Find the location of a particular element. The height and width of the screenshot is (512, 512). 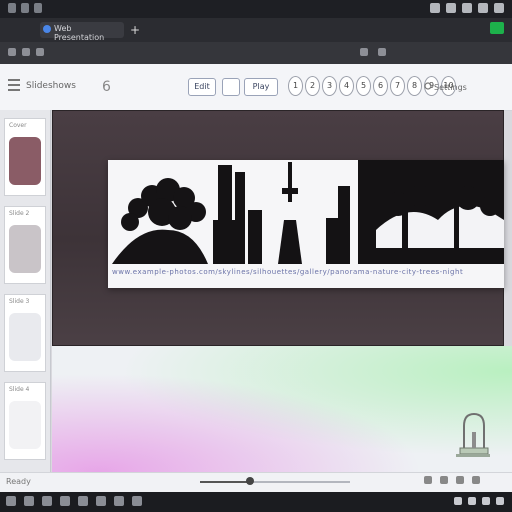

system-tray is located at coordinates (467, 8).